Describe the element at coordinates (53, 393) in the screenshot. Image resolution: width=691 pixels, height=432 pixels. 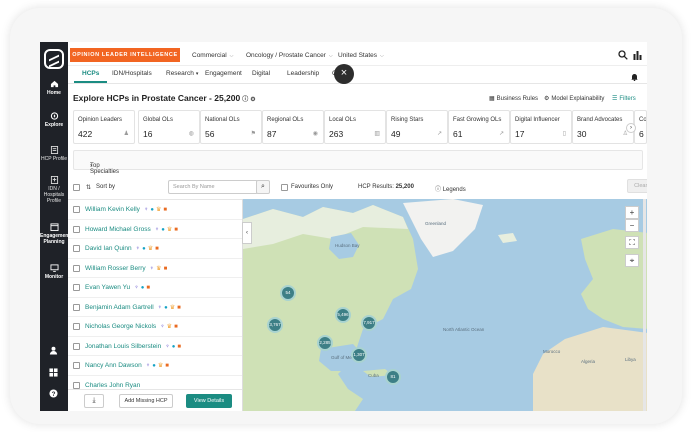
I see `help-icon: ?` at that location.